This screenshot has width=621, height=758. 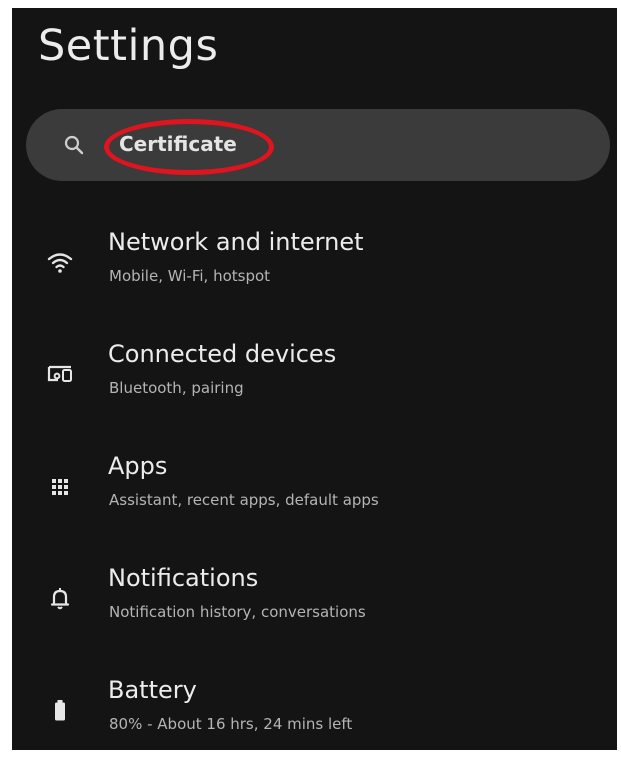 What do you see at coordinates (236, 242) in the screenshot?
I see `settings-item-title: Network and internet` at bounding box center [236, 242].